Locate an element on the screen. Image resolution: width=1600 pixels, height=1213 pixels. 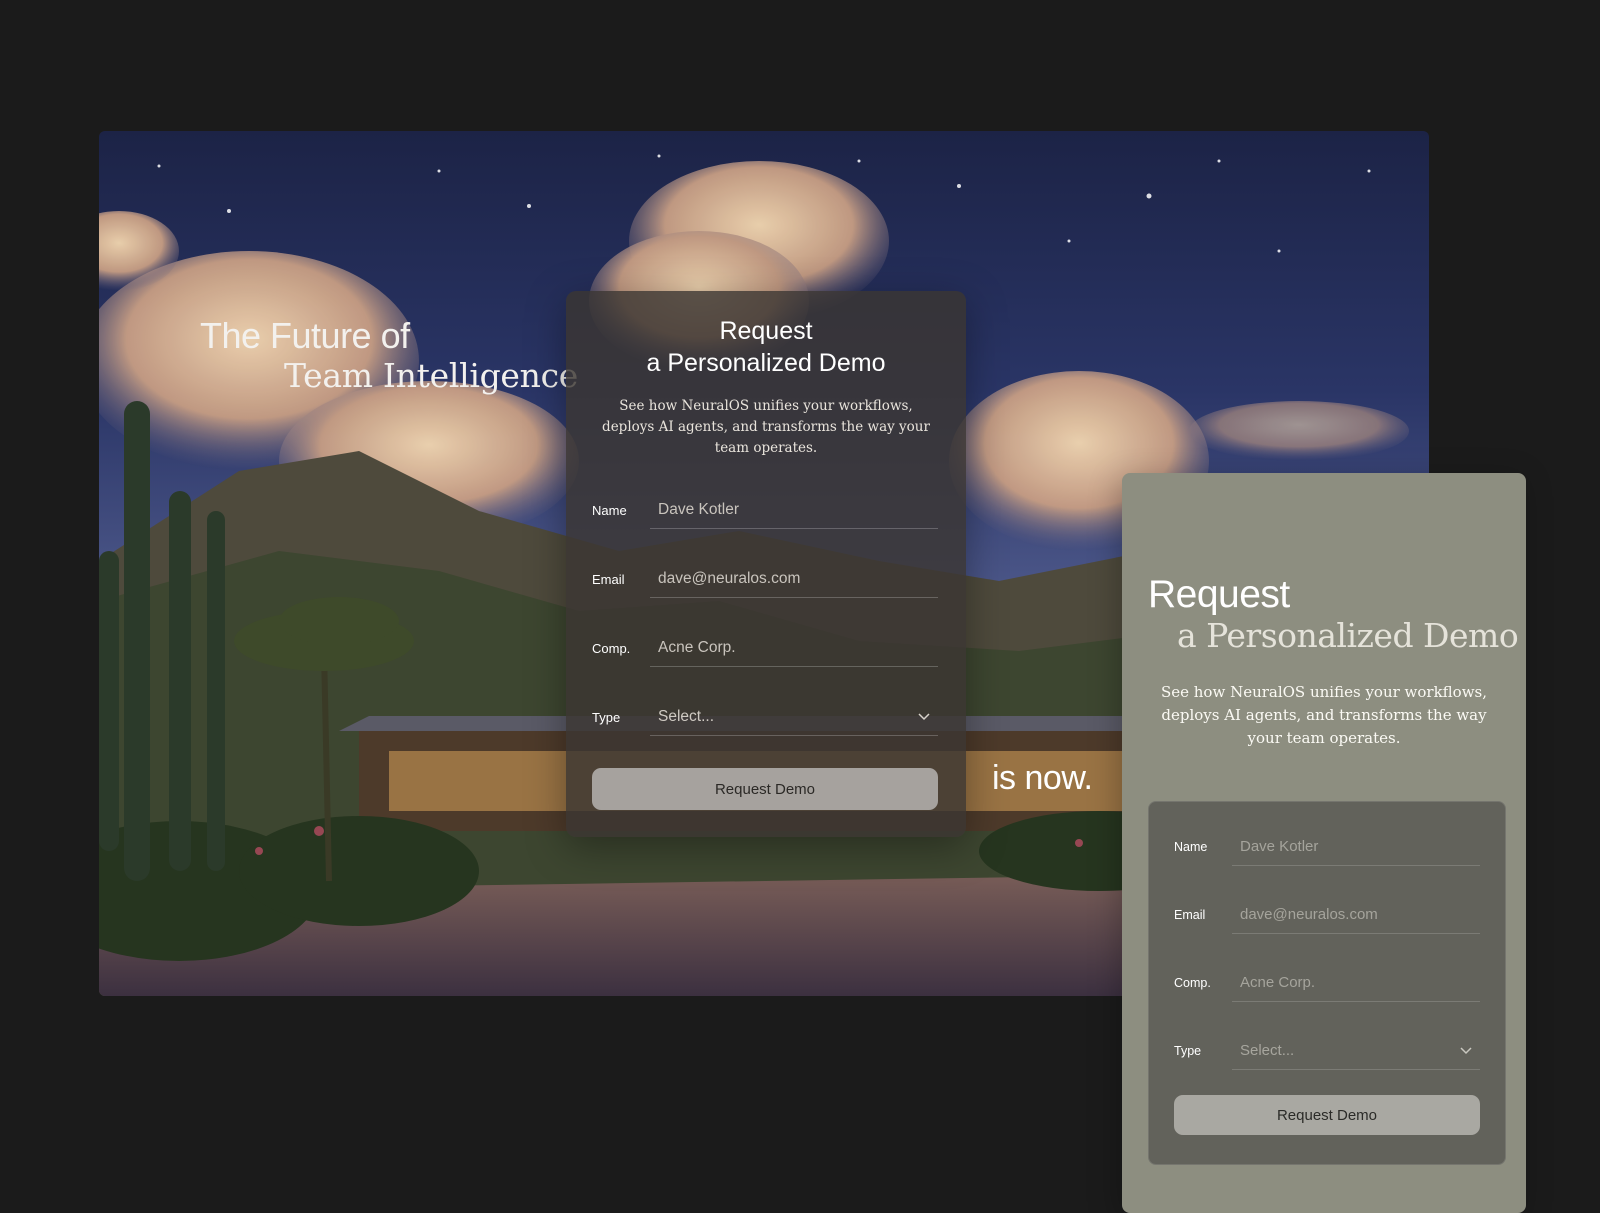
name-label: Name is located at coordinates (609, 510).